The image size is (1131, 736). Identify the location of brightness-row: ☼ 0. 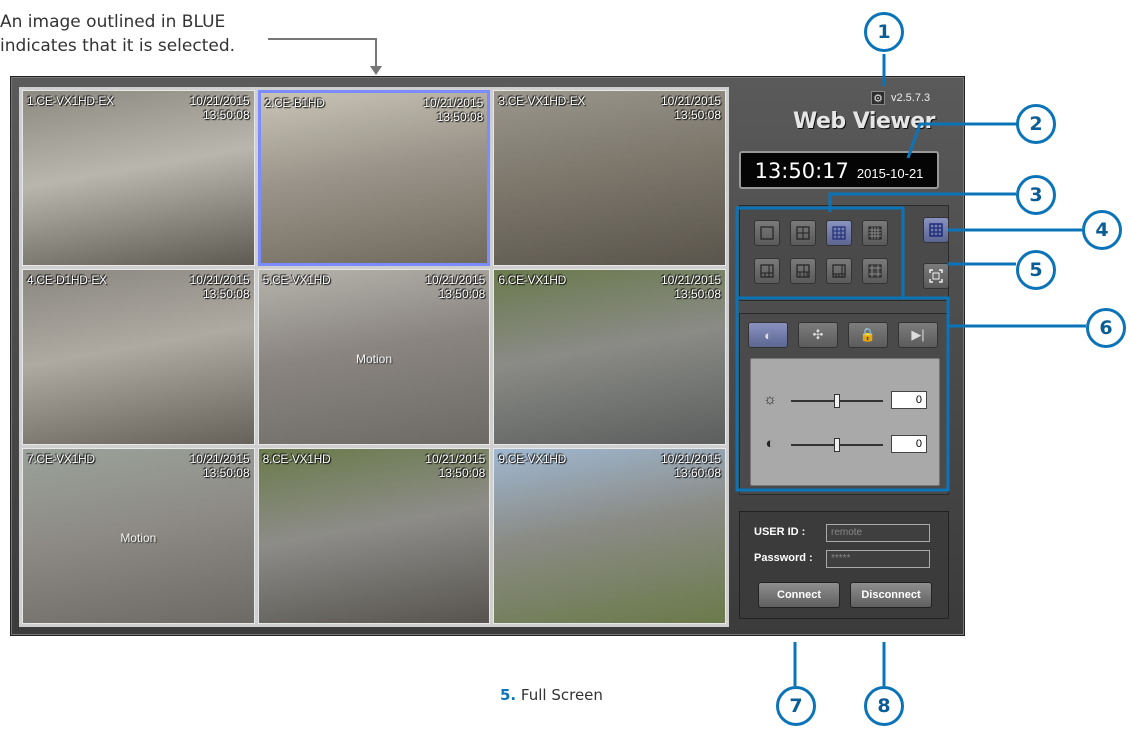
(847, 401).